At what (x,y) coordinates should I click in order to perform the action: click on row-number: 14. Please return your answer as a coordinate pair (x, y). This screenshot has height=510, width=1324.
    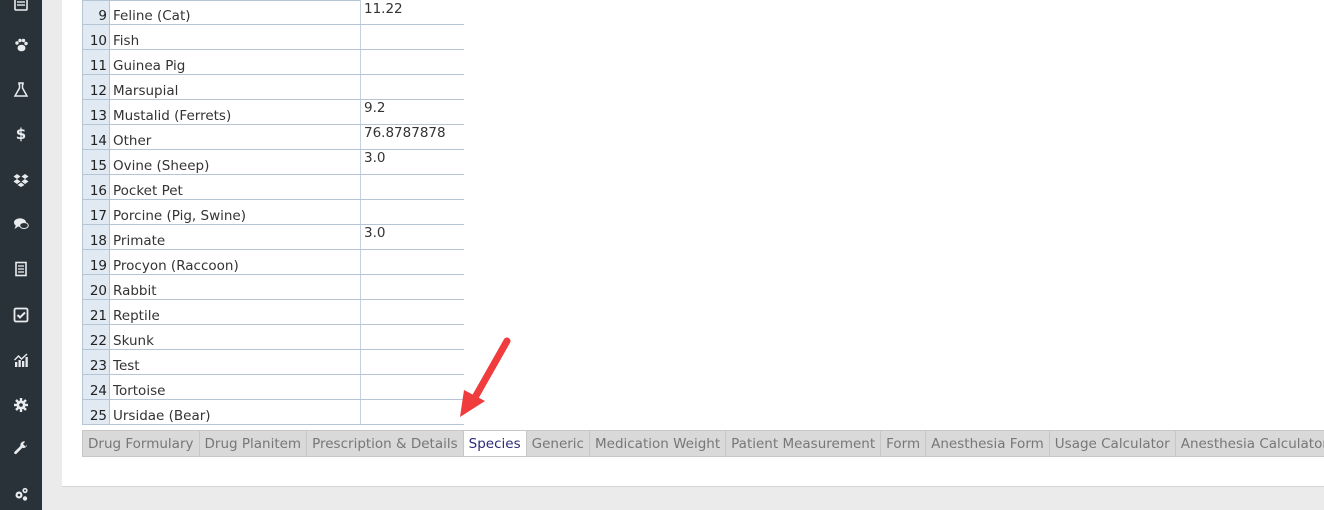
    Looking at the image, I should click on (96, 137).